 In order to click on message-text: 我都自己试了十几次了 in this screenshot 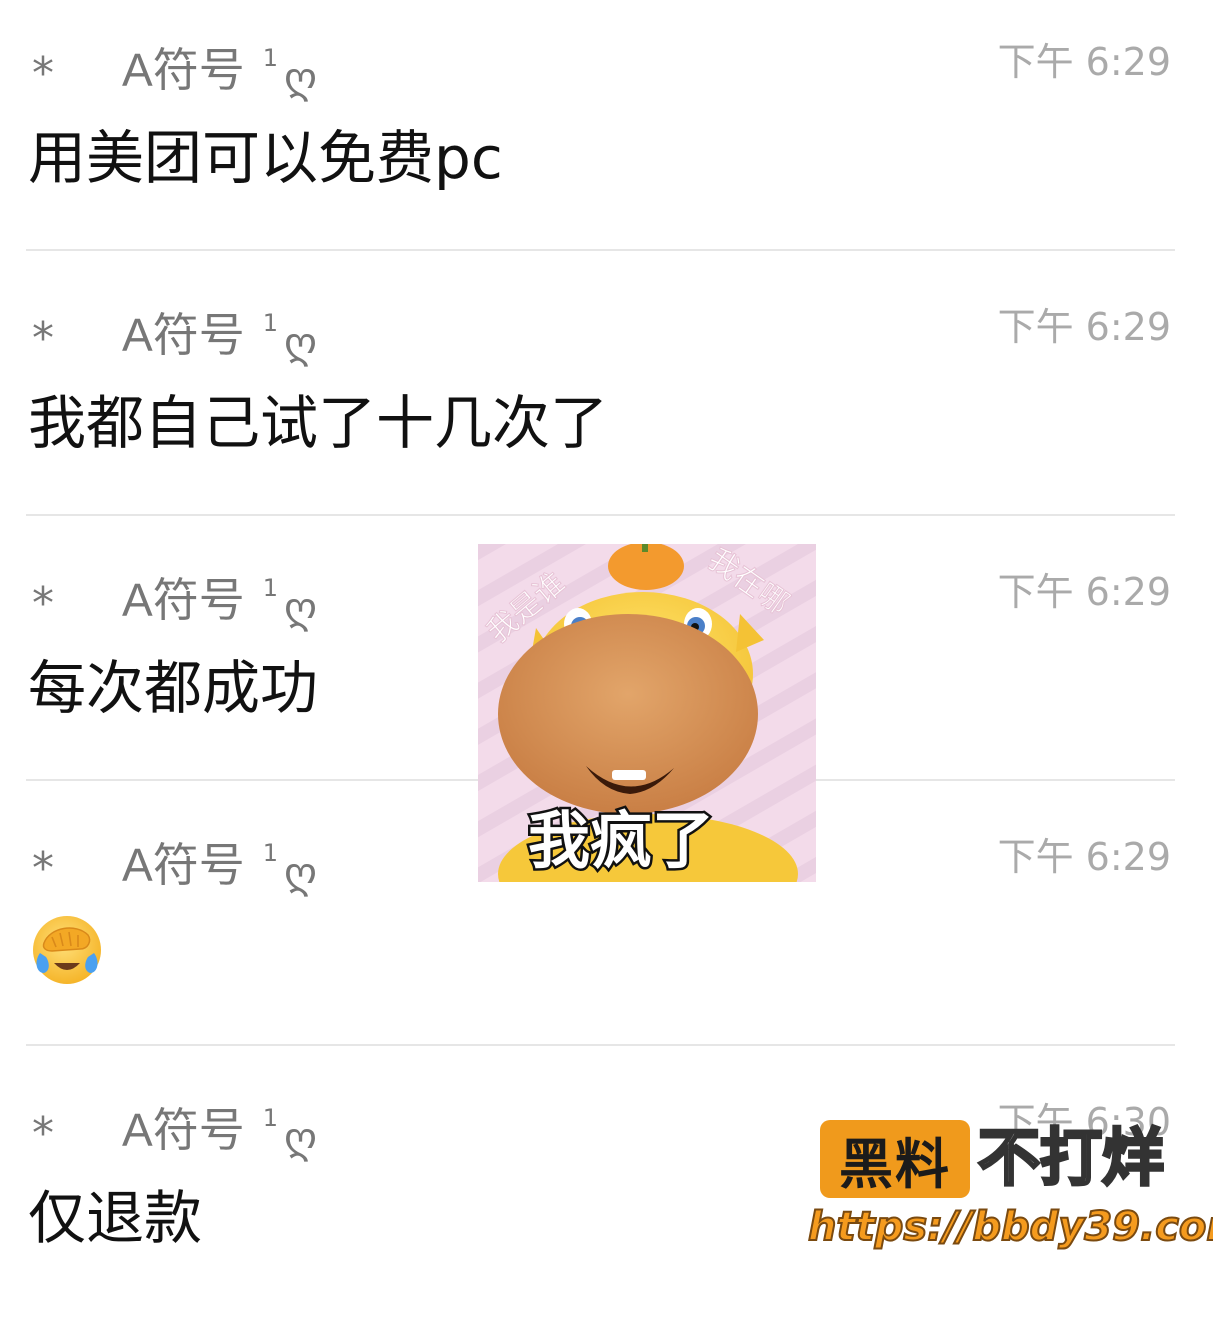, I will do `click(318, 423)`.